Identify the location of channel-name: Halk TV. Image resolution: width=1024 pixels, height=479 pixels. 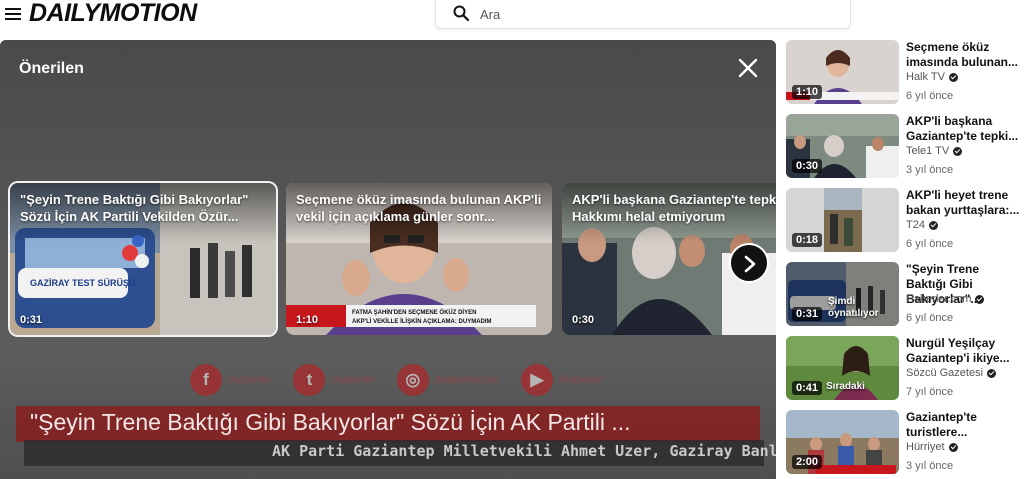
(932, 77).